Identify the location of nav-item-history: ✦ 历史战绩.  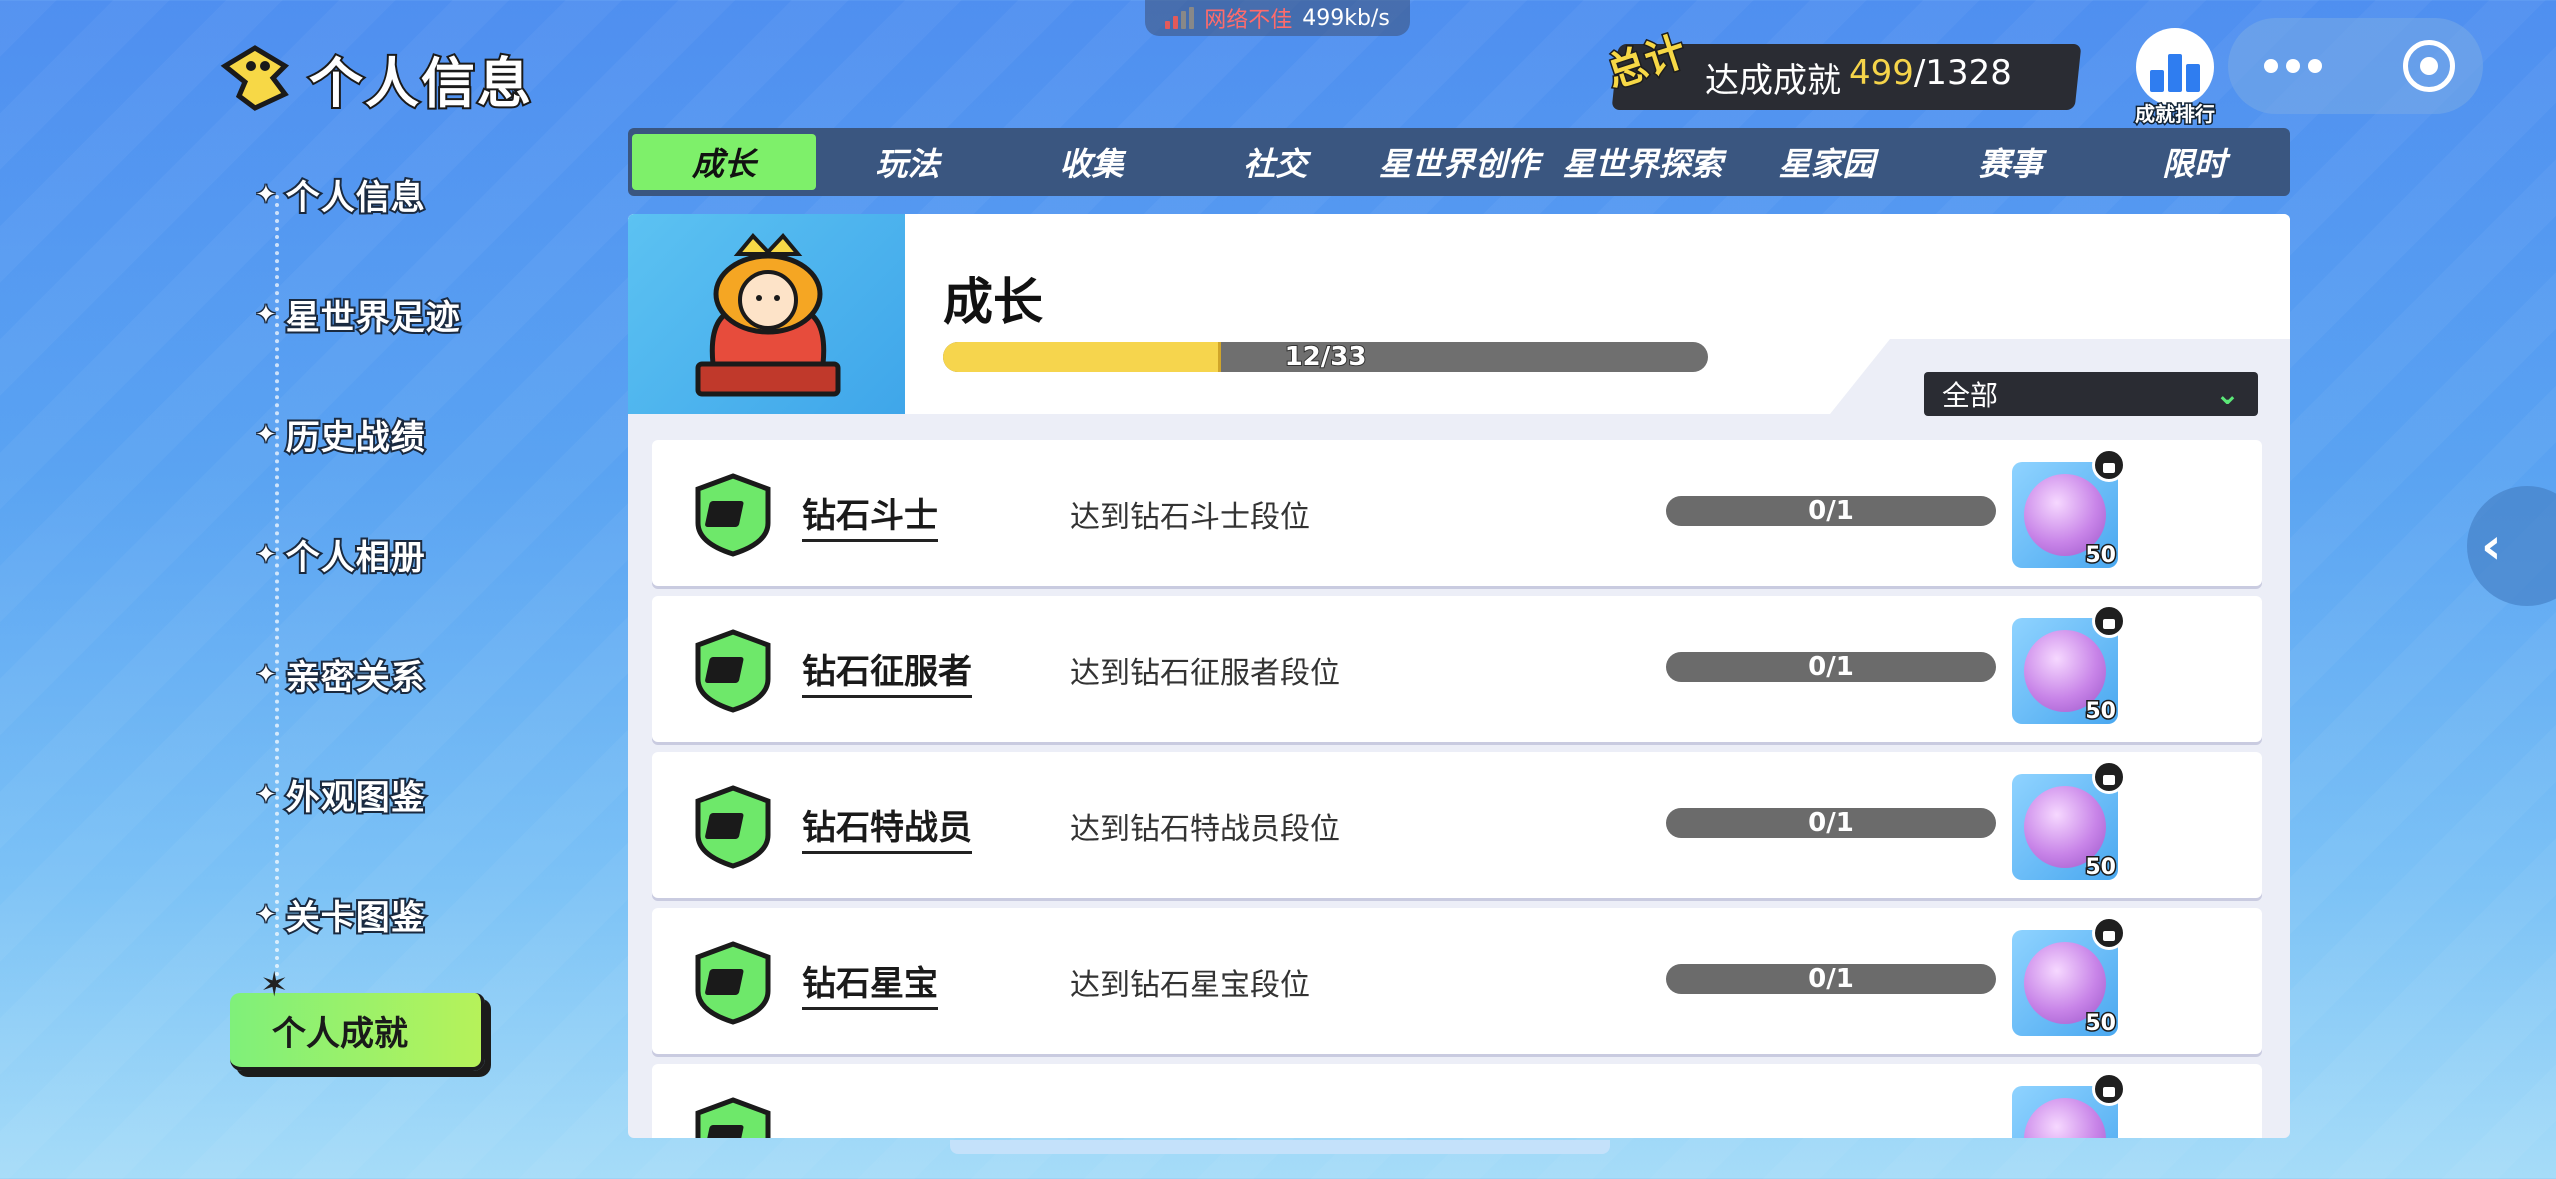
(340, 435).